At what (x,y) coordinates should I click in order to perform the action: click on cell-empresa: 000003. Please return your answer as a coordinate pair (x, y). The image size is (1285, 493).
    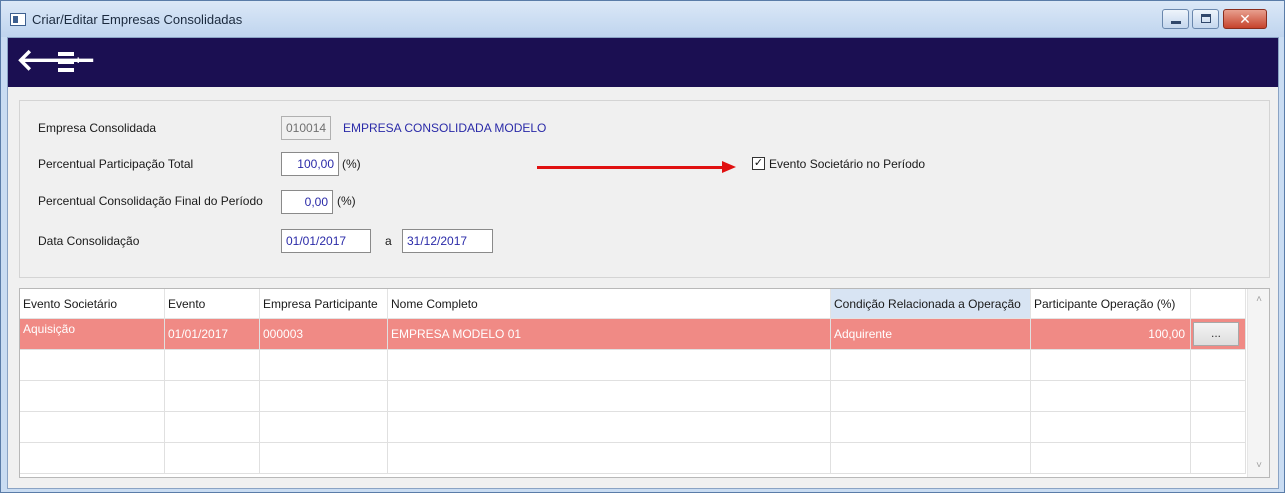
    Looking at the image, I should click on (324, 334).